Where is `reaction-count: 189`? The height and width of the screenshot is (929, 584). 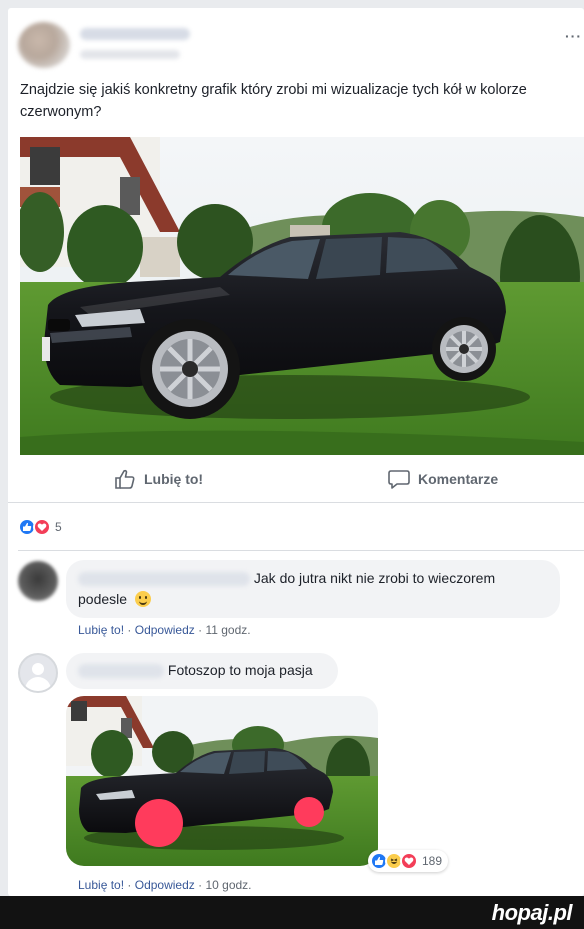
reaction-count: 189 is located at coordinates (432, 861).